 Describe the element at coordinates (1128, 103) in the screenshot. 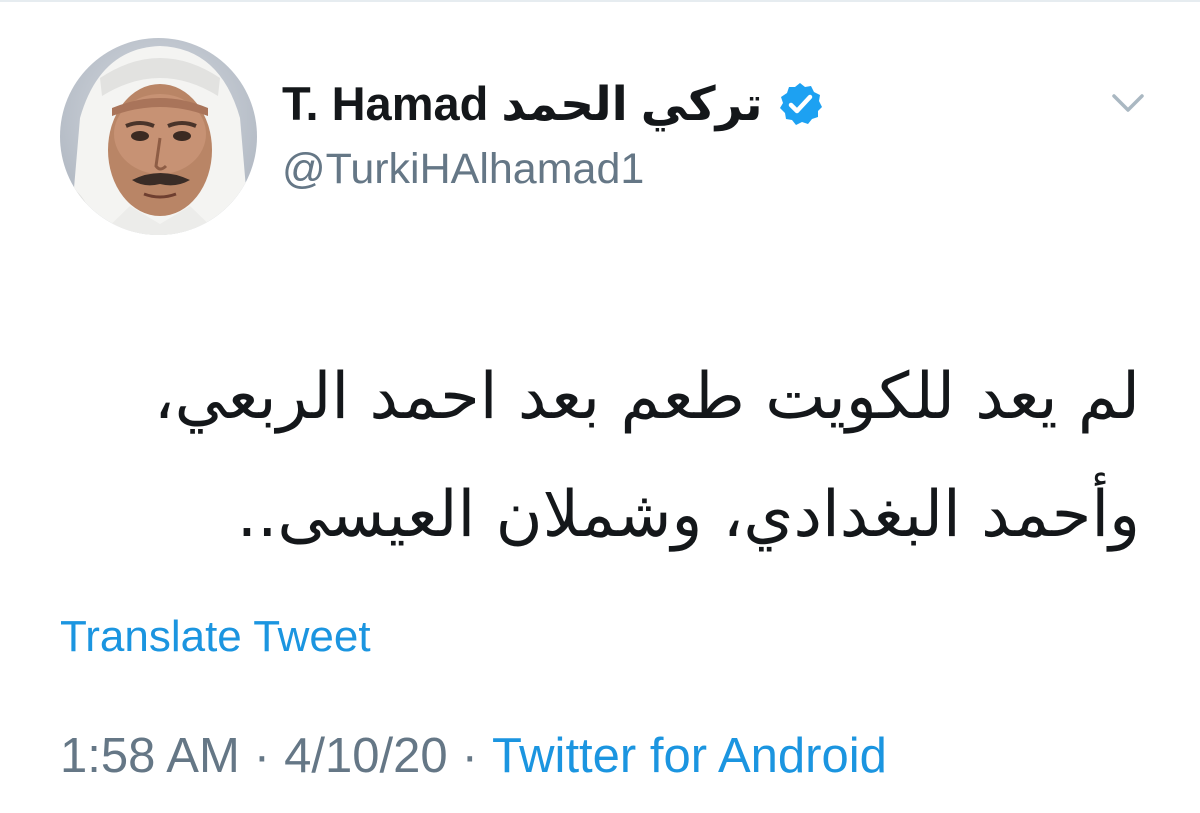

I see `chevron-down-icon` at that location.